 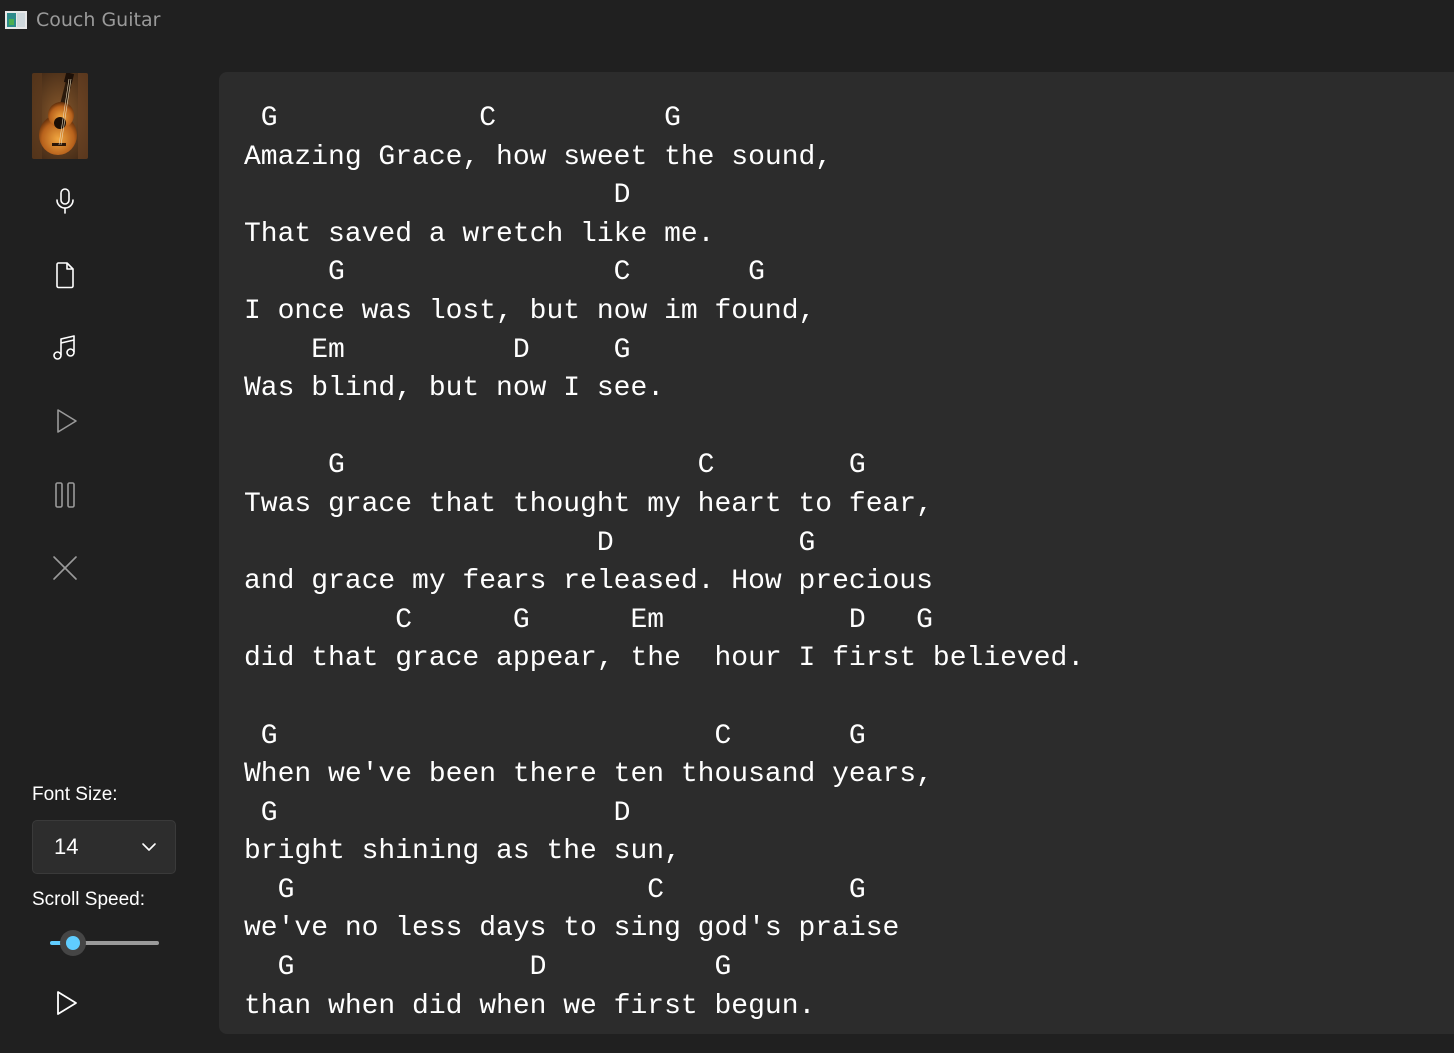 What do you see at coordinates (73, 943) in the screenshot?
I see `slider-thumb` at bounding box center [73, 943].